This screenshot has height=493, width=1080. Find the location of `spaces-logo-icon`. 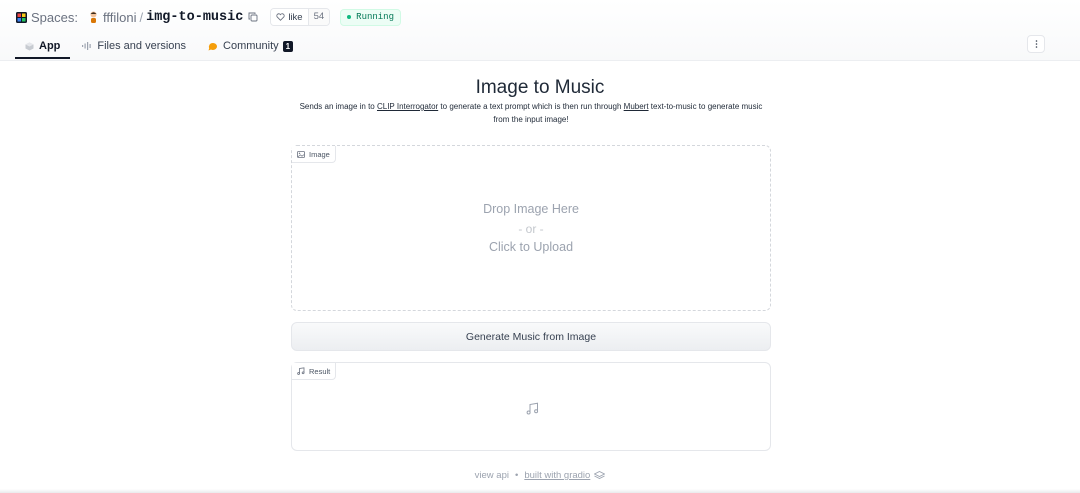

spaces-logo-icon is located at coordinates (21, 17).